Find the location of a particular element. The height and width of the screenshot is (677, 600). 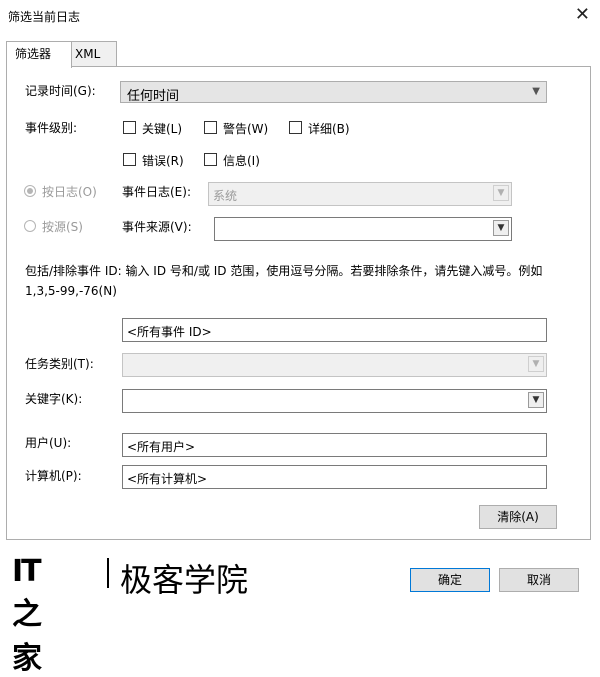

task-category-field: ▼ is located at coordinates (334, 365).